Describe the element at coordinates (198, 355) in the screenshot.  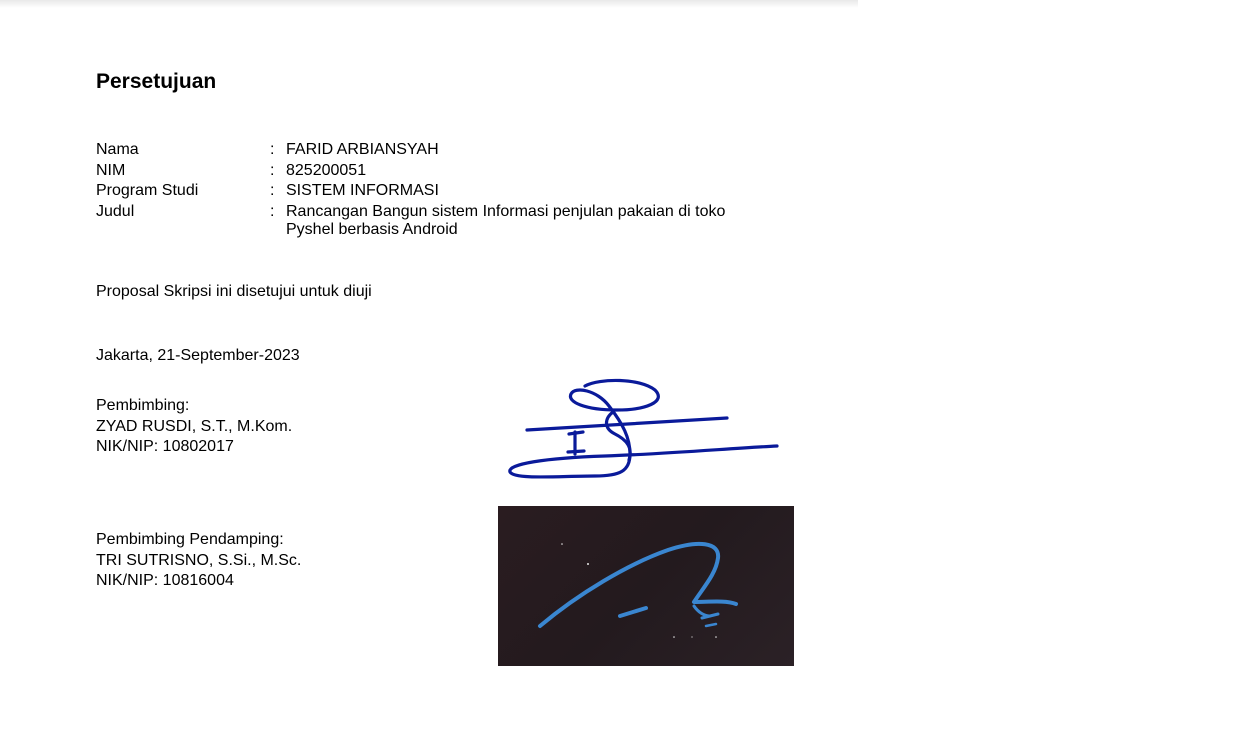
I see `place-date: Jakarta, 21-September-2023` at that location.